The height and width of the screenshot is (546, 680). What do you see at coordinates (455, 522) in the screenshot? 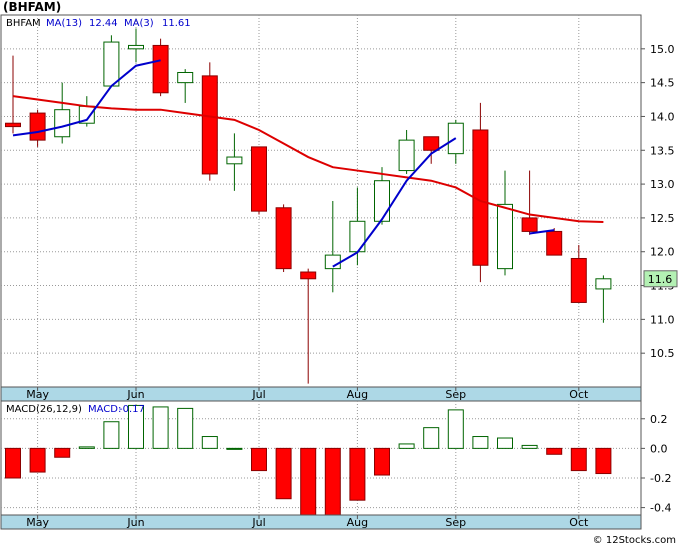
I see `macd-x-tick-label: Sep` at bounding box center [455, 522].